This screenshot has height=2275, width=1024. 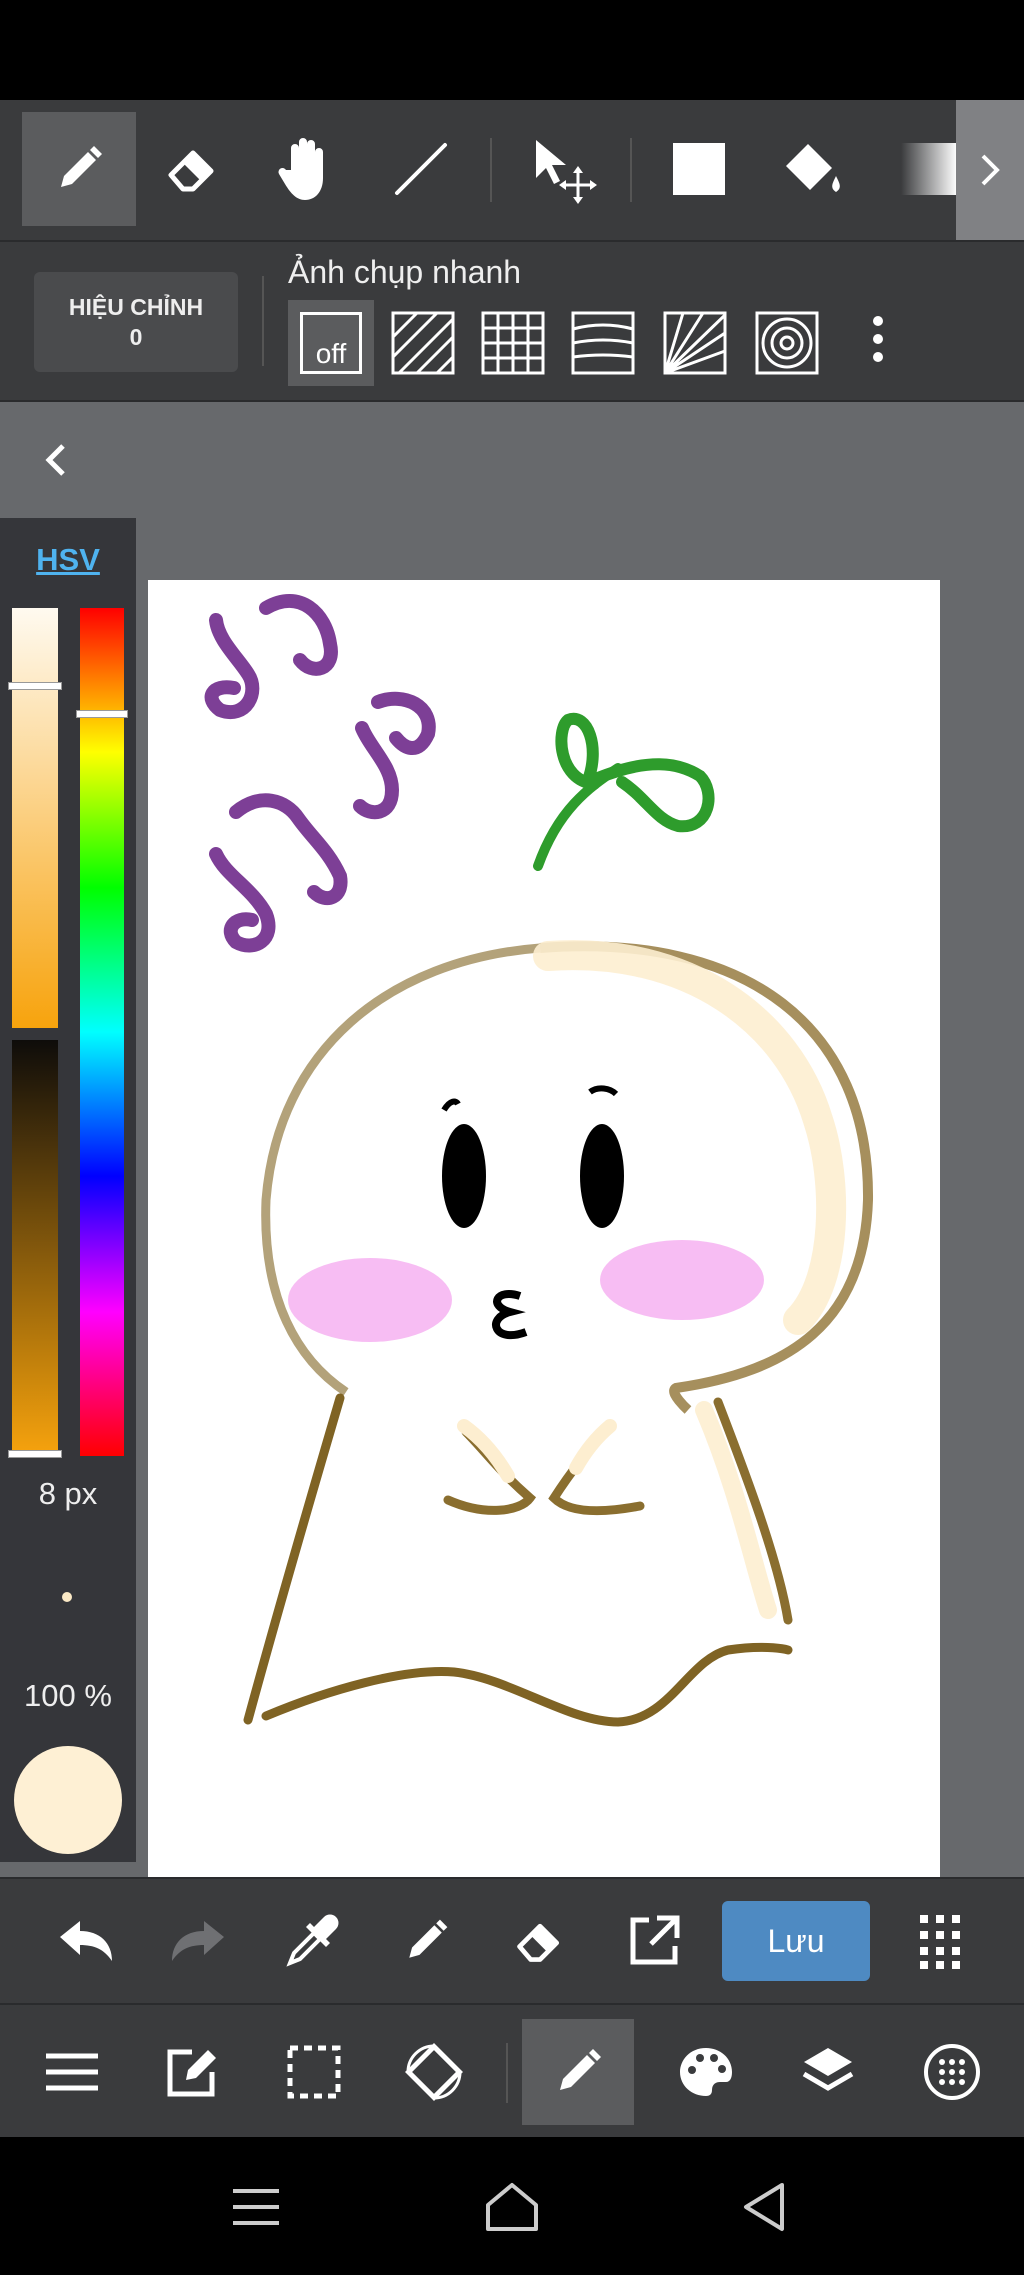 I want to click on settings-button, so click(x=952, y=2072).